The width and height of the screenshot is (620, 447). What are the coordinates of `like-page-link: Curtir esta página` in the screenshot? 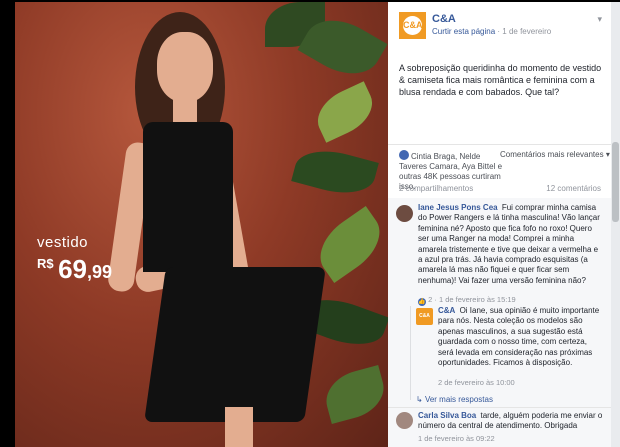 It's located at (463, 31).